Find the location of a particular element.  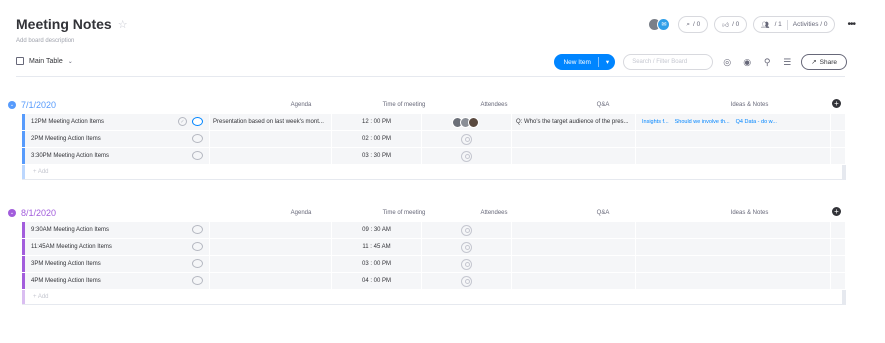

item-name-cell: 11:45AM Meeting Action Items is located at coordinates (117, 247).